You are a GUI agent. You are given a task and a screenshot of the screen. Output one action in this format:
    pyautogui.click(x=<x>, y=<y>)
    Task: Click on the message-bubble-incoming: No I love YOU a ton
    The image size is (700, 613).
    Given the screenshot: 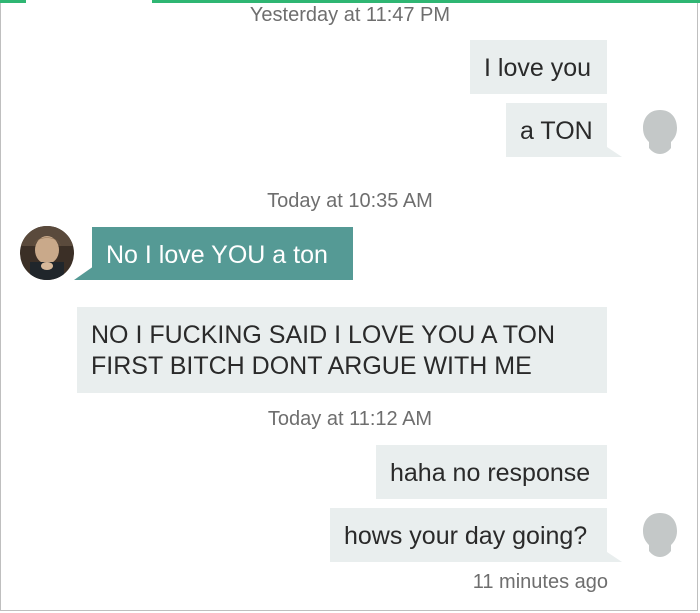 What is the action you would take?
    pyautogui.click(x=222, y=253)
    